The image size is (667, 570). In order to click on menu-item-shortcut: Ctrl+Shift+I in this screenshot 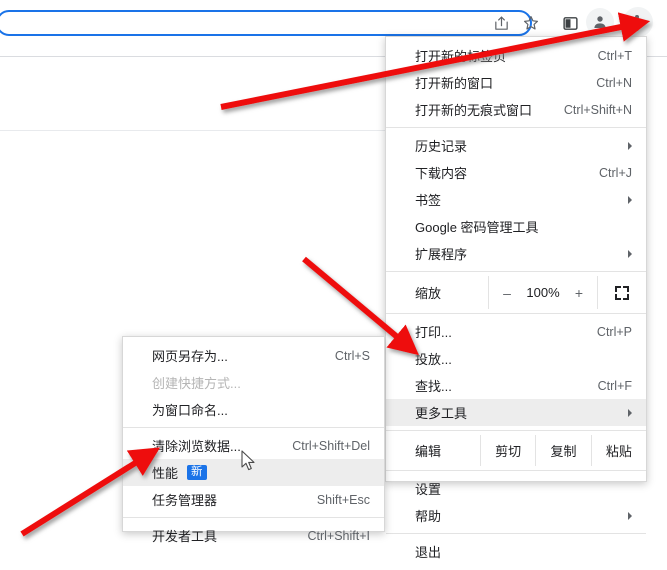, I will do `click(338, 535)`.